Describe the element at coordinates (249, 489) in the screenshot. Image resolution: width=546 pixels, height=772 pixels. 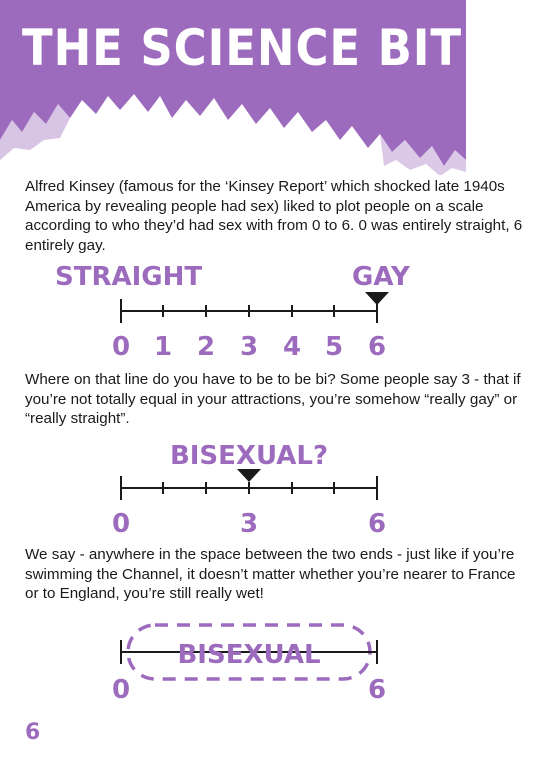
I see `kinsey-scale-midpoint: BISEXUAL? 0 3 6` at that location.